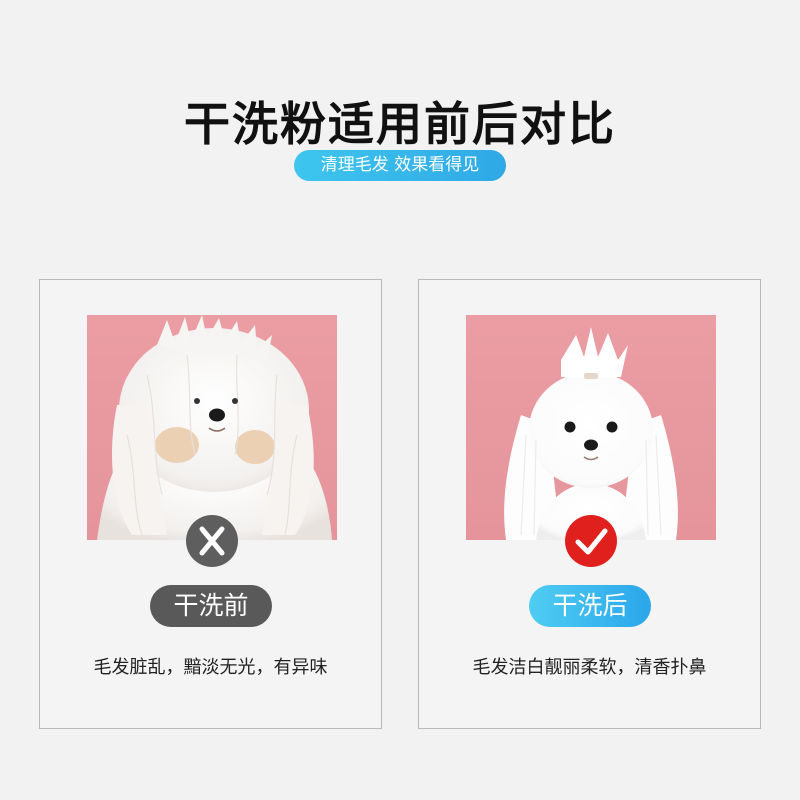 This screenshot has height=800, width=800. Describe the element at coordinates (400, 165) in the screenshot. I see `subtitle-badge: 清理毛发 效果看得见` at that location.